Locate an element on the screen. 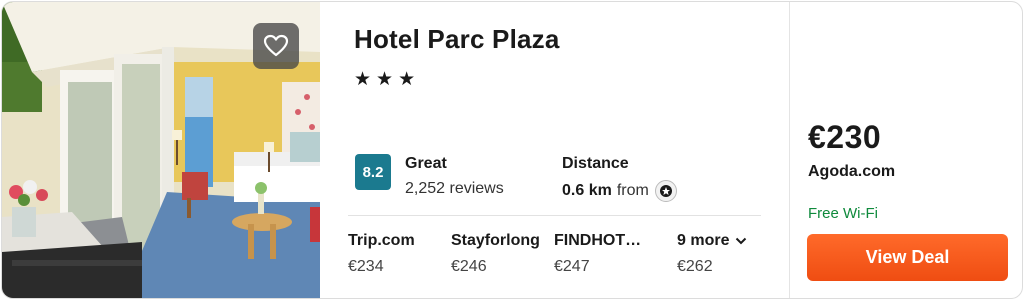  distance-km: 0.6 km is located at coordinates (587, 190).